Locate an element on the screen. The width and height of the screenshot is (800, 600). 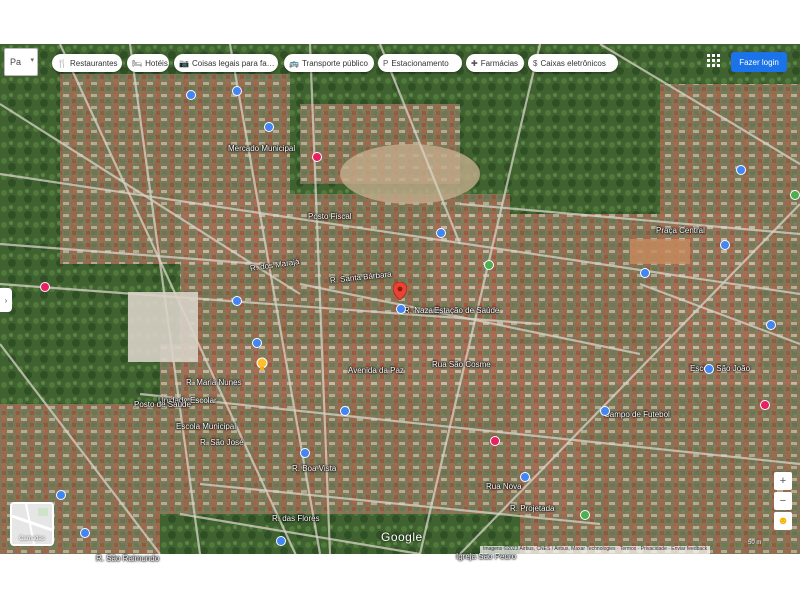
category-chip: 🍴 Restaurantes is located at coordinates (87, 63).